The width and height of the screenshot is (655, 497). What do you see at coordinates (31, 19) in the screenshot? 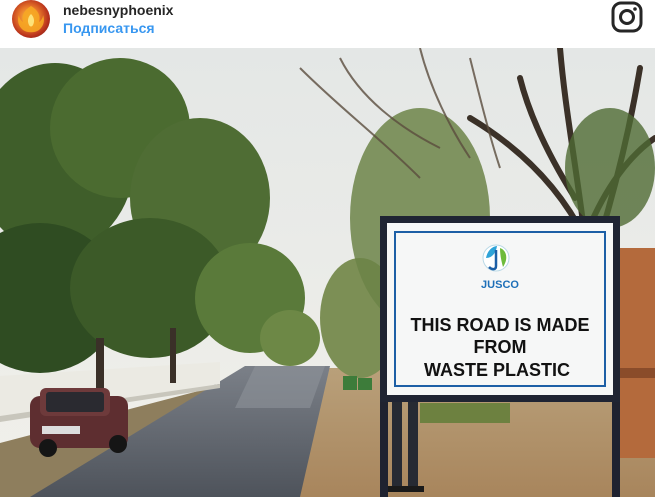
I see `avatar` at bounding box center [31, 19].